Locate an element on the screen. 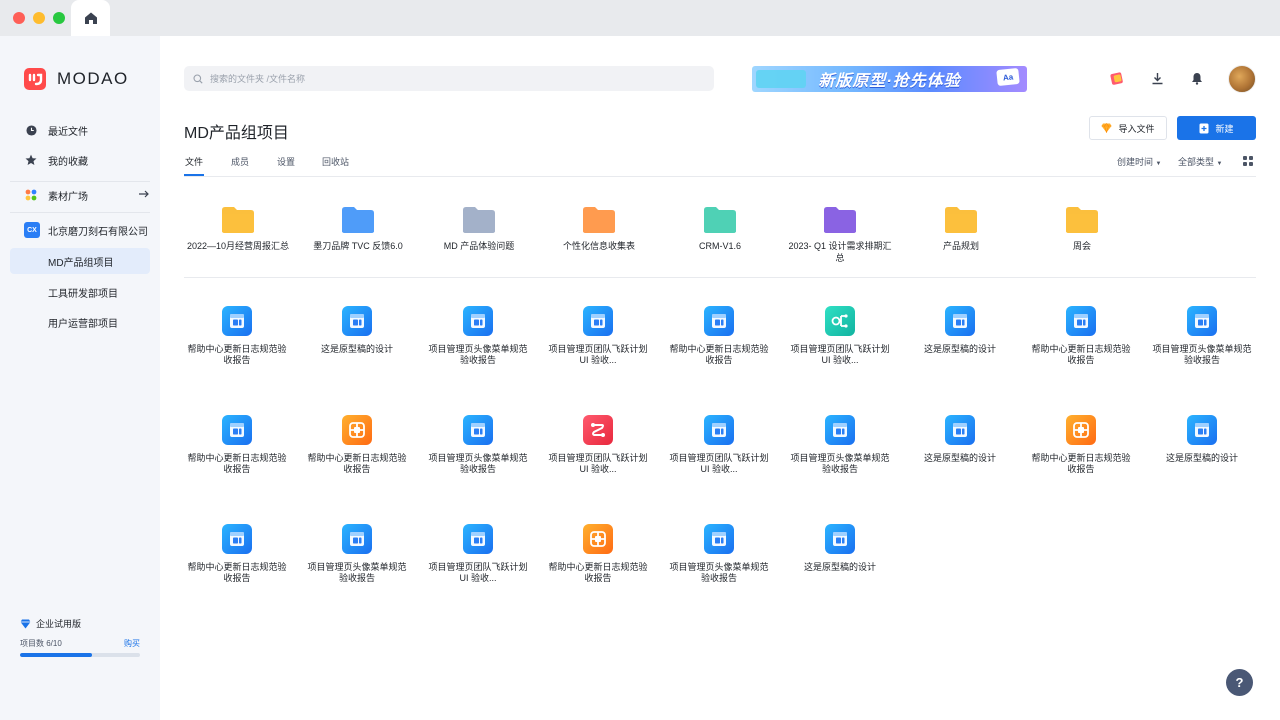 The width and height of the screenshot is (1280, 720). import-file-button: 导入文件 is located at coordinates (1128, 128).